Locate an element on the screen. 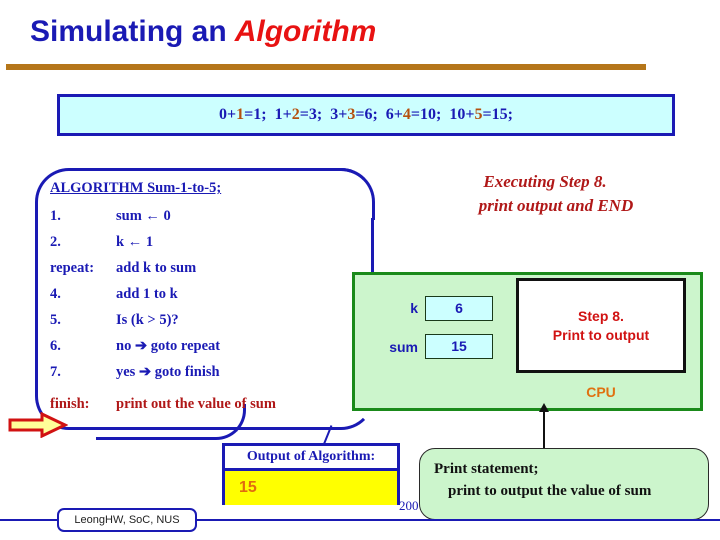 This screenshot has height=540, width=720. variable-label-sum: sum is located at coordinates (403, 347).